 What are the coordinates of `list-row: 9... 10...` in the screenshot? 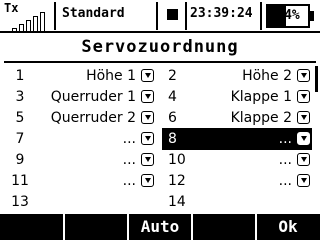 It's located at (160, 160).